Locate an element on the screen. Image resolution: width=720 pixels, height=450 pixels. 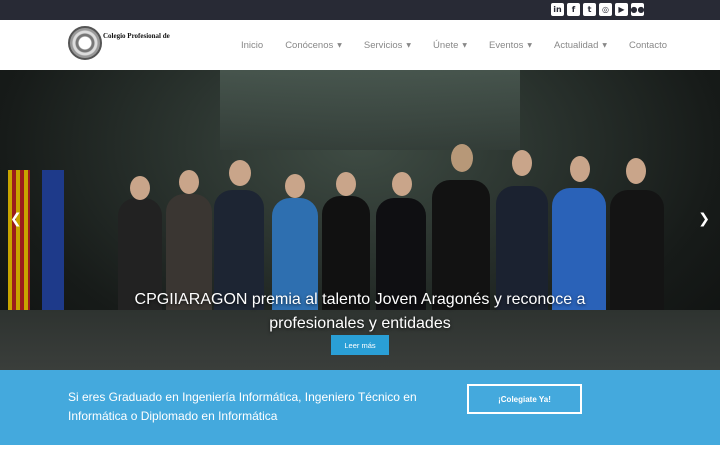
hero-photo-backdrop is located at coordinates (370, 110).